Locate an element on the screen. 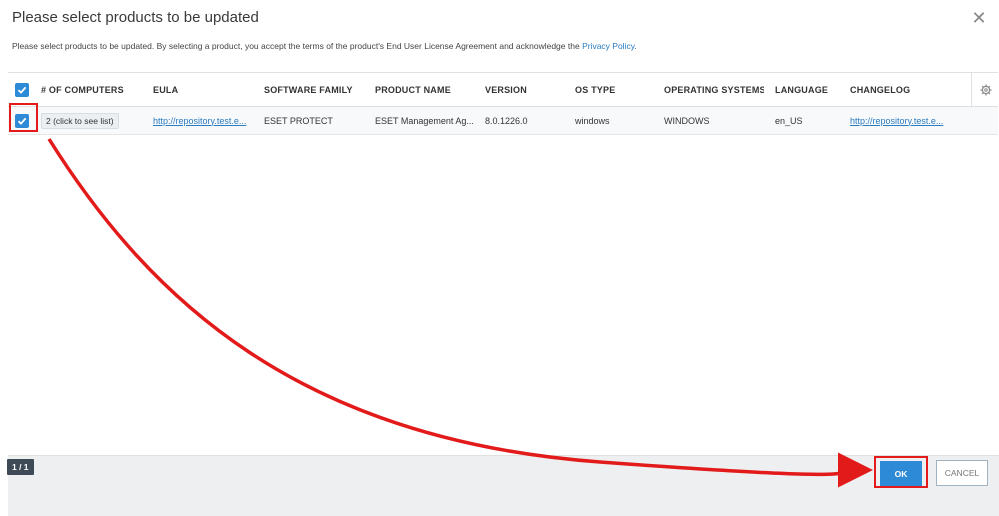 The image size is (999, 516). language-cell: en_US is located at coordinates (789, 120).